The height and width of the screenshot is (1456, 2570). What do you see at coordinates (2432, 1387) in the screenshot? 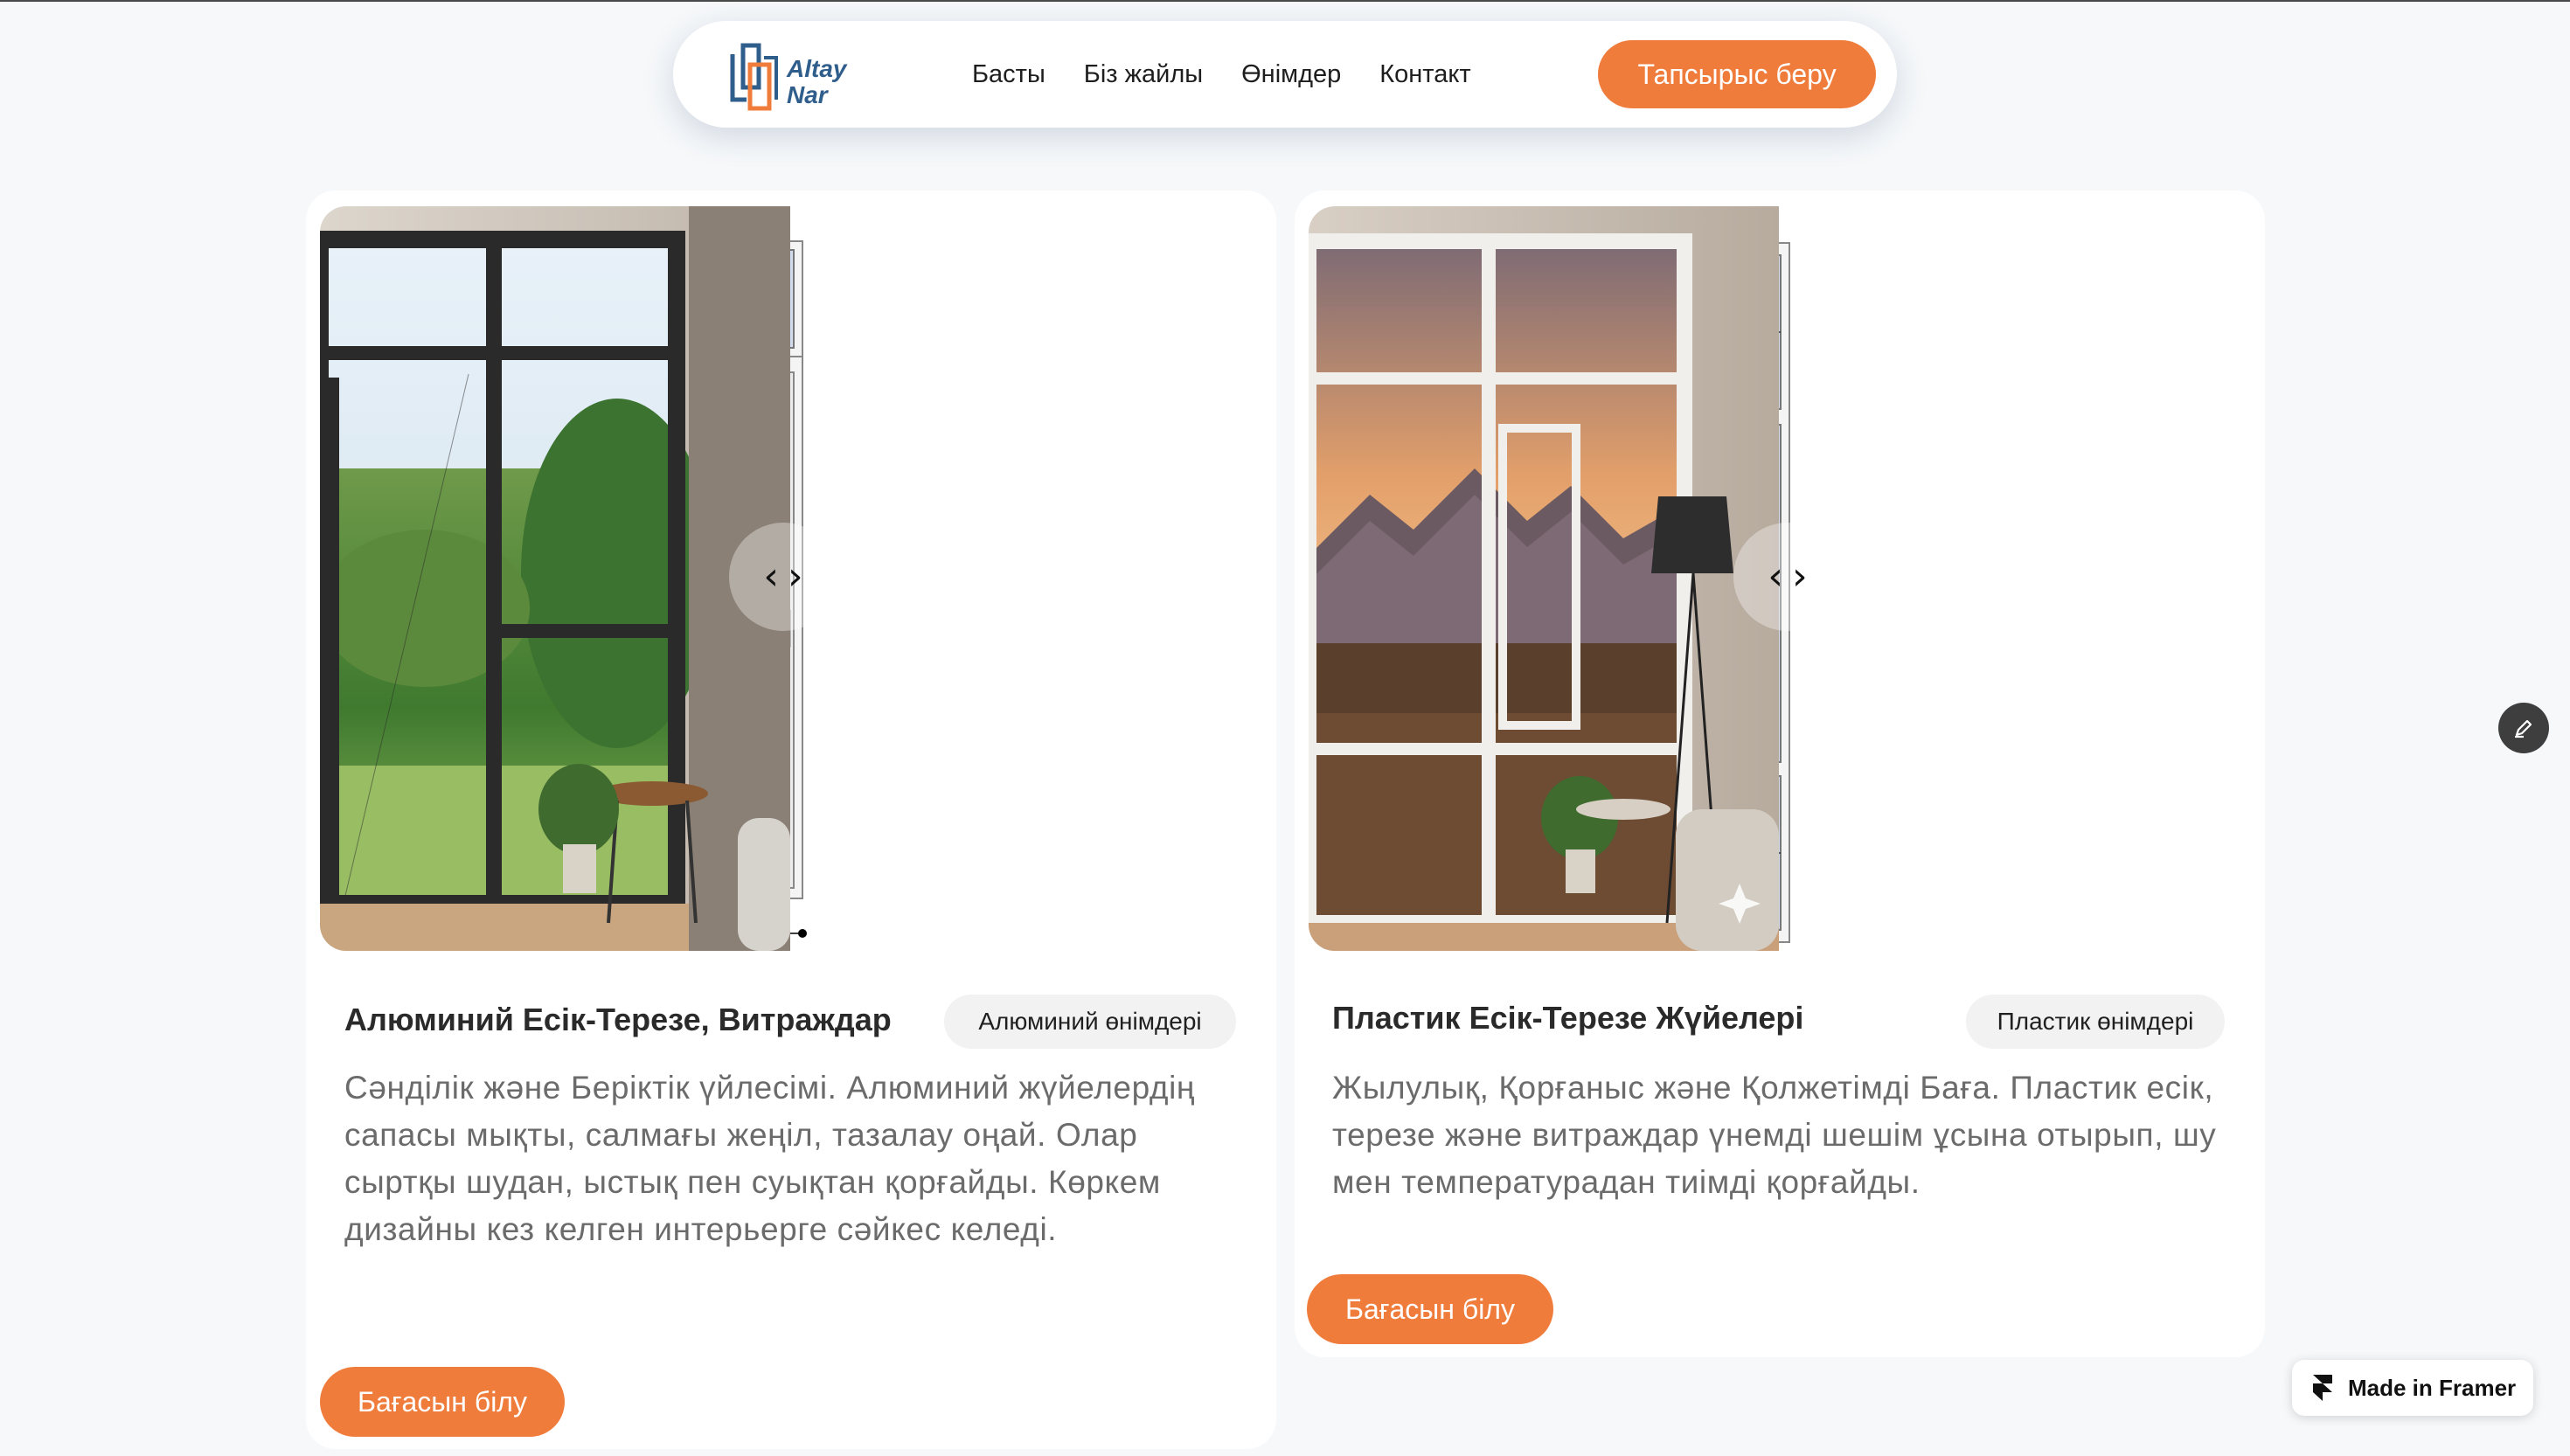
I see `framer-badge-text: Made in Framer` at bounding box center [2432, 1387].